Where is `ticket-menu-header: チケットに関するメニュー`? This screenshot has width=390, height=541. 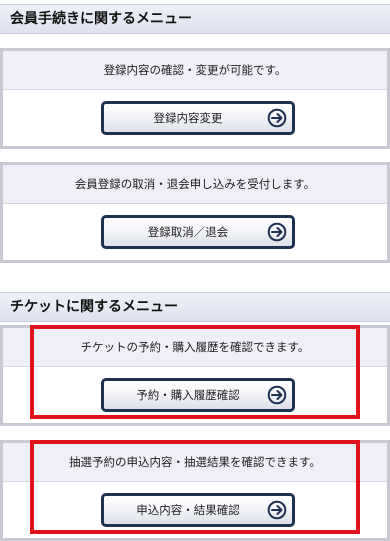 ticket-menu-header: チケットに関するメニュー is located at coordinates (195, 307).